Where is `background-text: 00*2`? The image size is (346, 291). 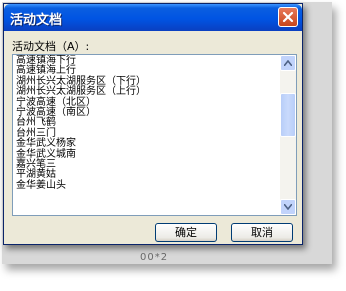 background-text: 00*2 is located at coordinates (154, 257).